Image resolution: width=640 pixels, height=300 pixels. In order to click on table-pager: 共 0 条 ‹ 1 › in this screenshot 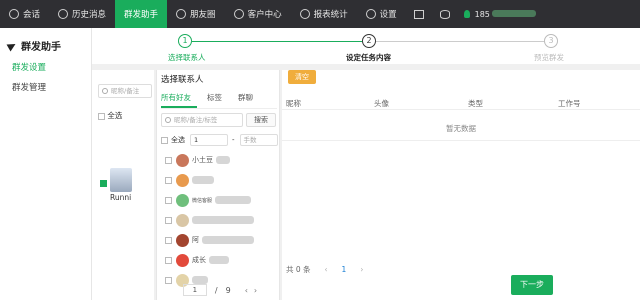, I will do `click(324, 269)`.